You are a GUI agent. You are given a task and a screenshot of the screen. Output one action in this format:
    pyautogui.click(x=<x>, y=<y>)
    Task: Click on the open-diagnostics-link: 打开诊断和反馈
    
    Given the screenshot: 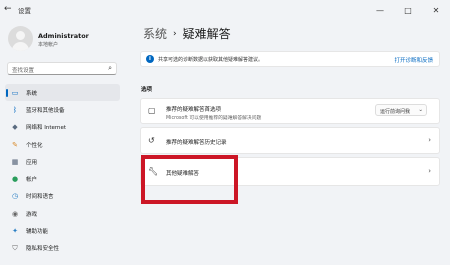 What is the action you would take?
    pyautogui.click(x=413, y=60)
    